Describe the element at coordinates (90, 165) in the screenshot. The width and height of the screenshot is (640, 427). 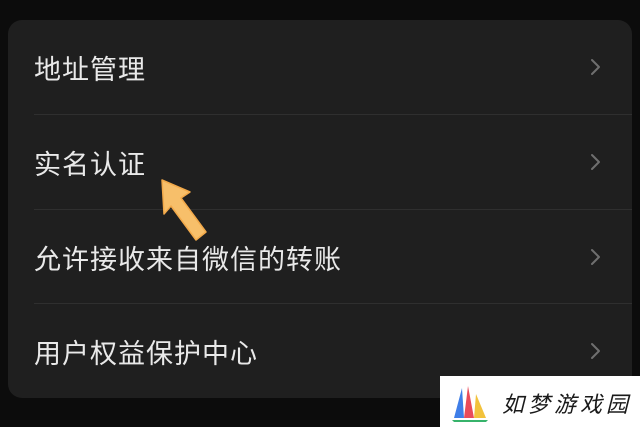
I see `menu-item-label: 实名认证` at that location.